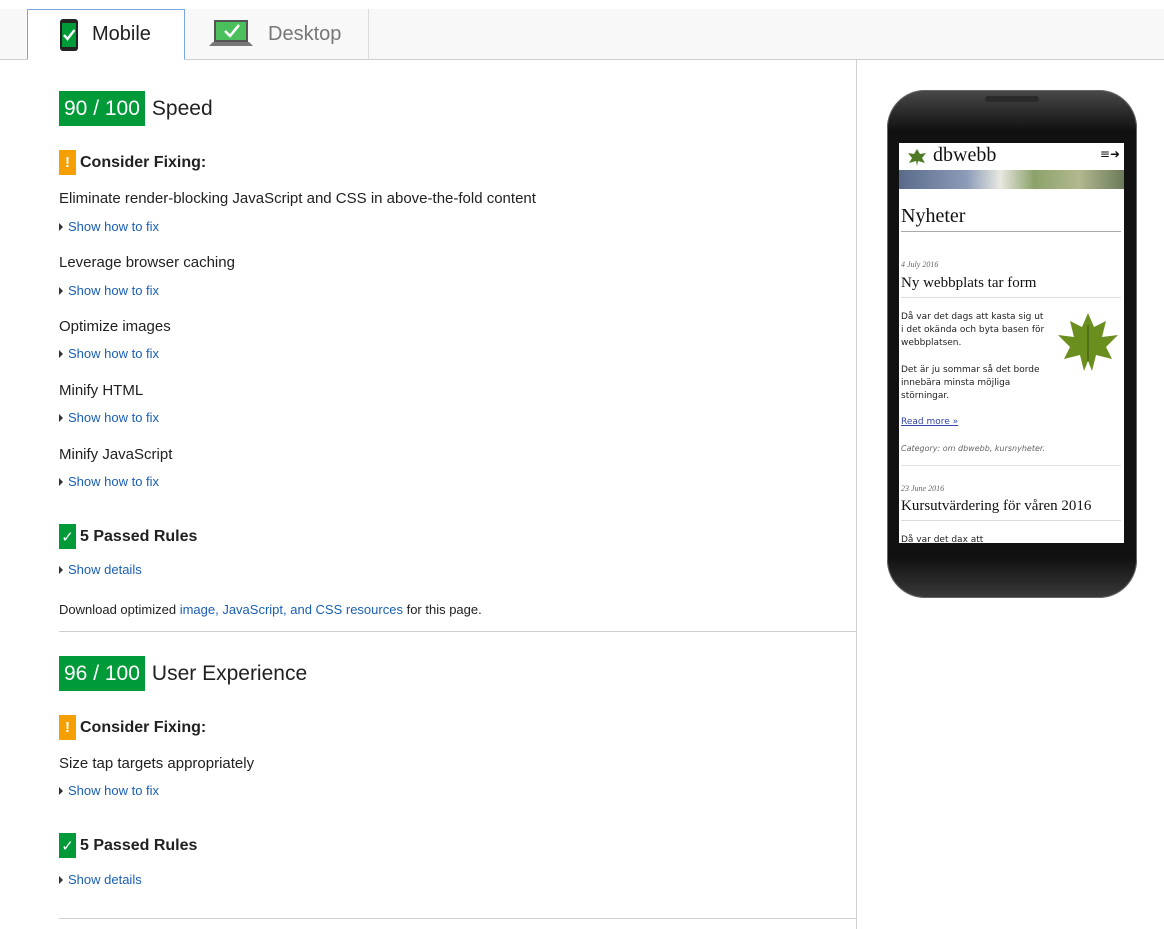  I want to click on ux-consider-fixing: ! Consider Fixing:, so click(132, 727).